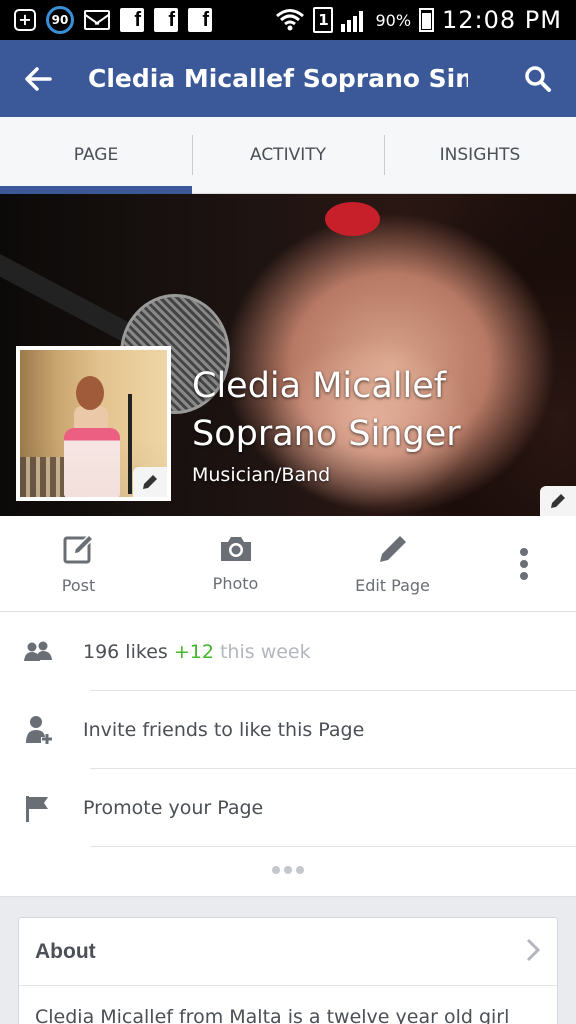 The width and height of the screenshot is (576, 1024). What do you see at coordinates (392, 585) in the screenshot?
I see `edit-page-label: Edit Page` at bounding box center [392, 585].